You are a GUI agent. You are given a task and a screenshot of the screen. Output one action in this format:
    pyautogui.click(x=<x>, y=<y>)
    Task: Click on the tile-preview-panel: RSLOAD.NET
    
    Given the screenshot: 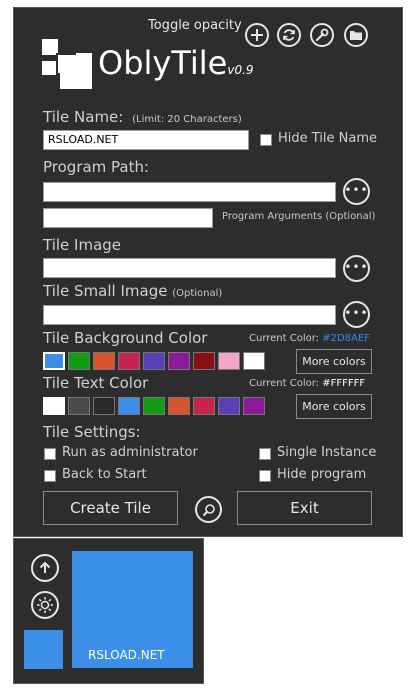 What is the action you would take?
    pyautogui.click(x=108, y=611)
    